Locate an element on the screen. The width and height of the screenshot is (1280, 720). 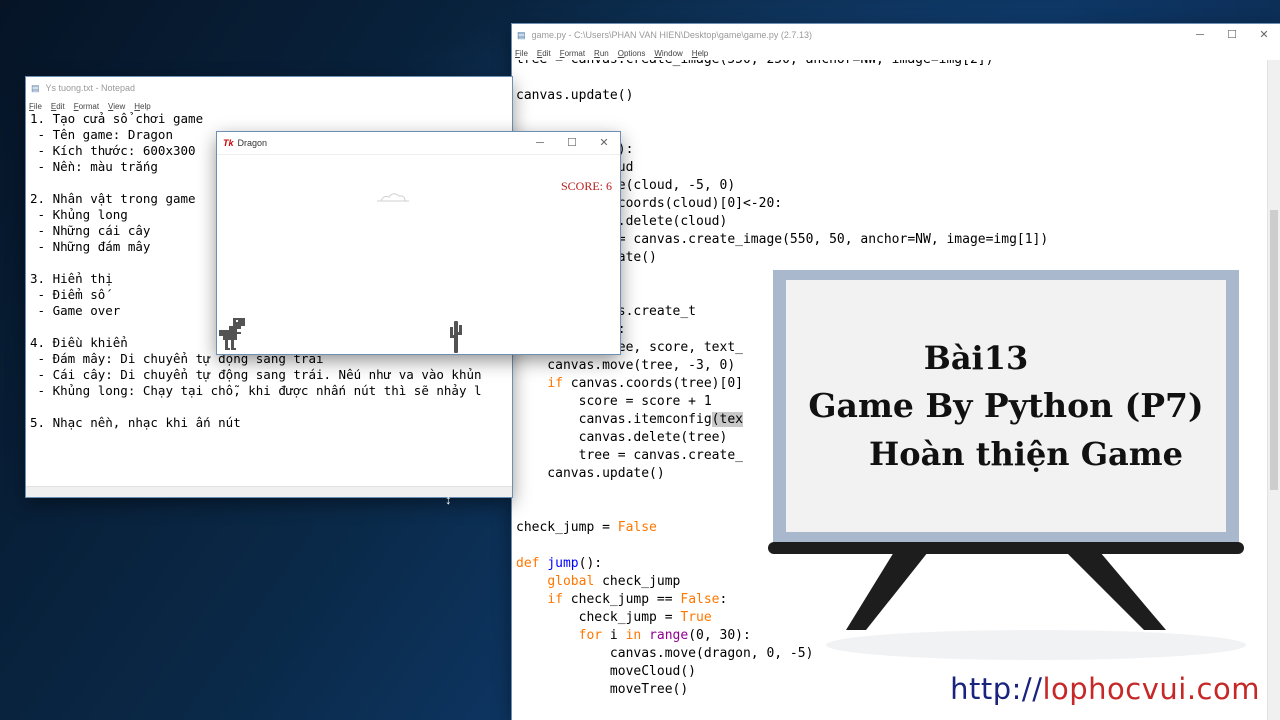
lesson-title: Game By Python (P7) is located at coordinates (1006, 405).